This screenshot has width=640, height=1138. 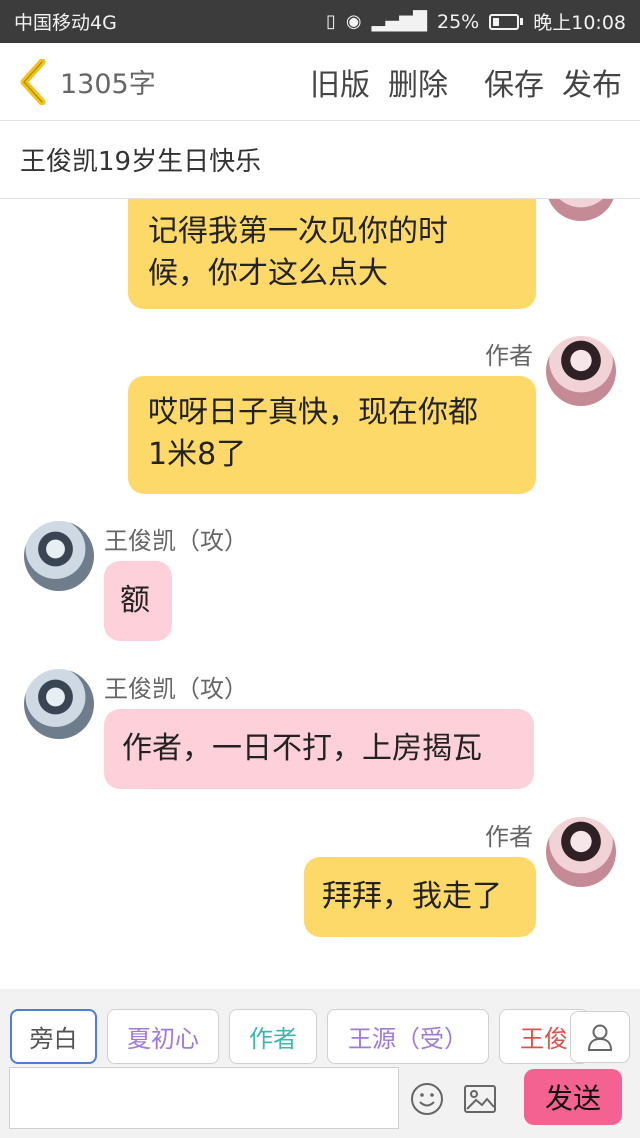 I want to click on image-icon, so click(x=480, y=1099).